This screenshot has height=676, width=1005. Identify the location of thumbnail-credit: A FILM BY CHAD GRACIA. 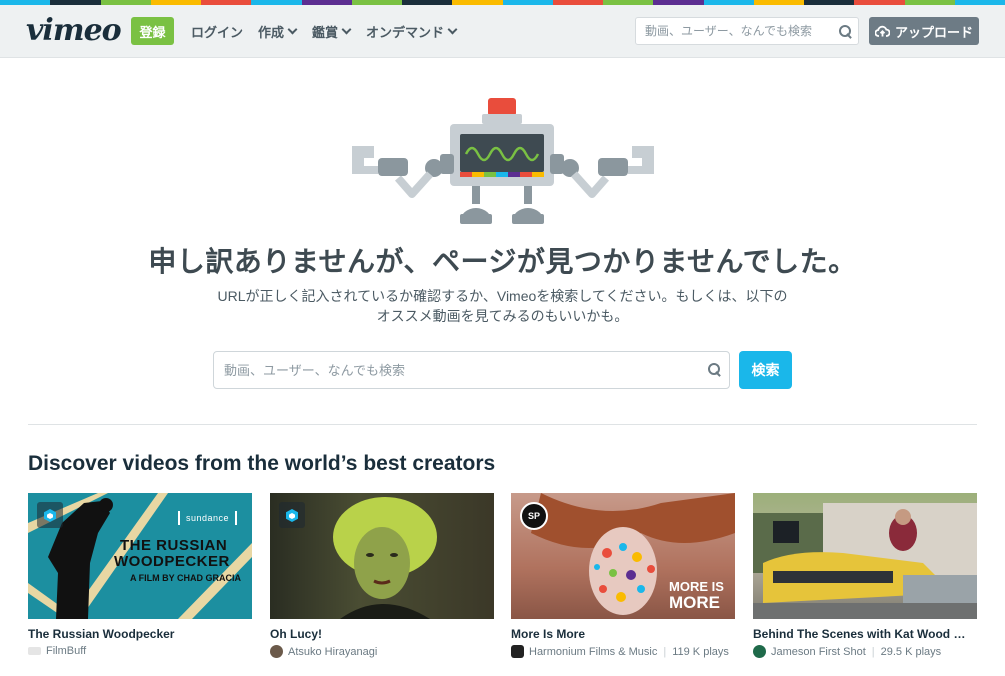
(185, 578).